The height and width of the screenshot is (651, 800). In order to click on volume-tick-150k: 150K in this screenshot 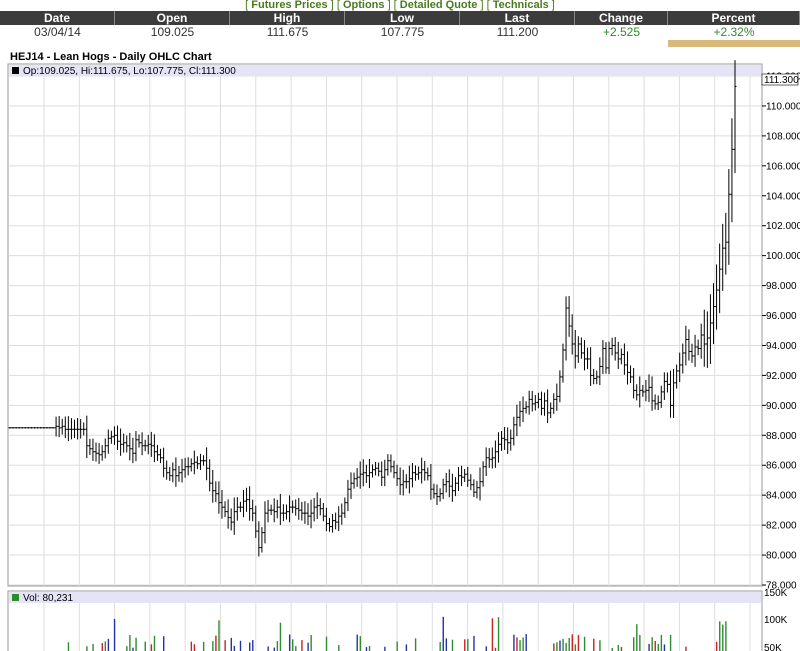, I will do `click(776, 593)`.